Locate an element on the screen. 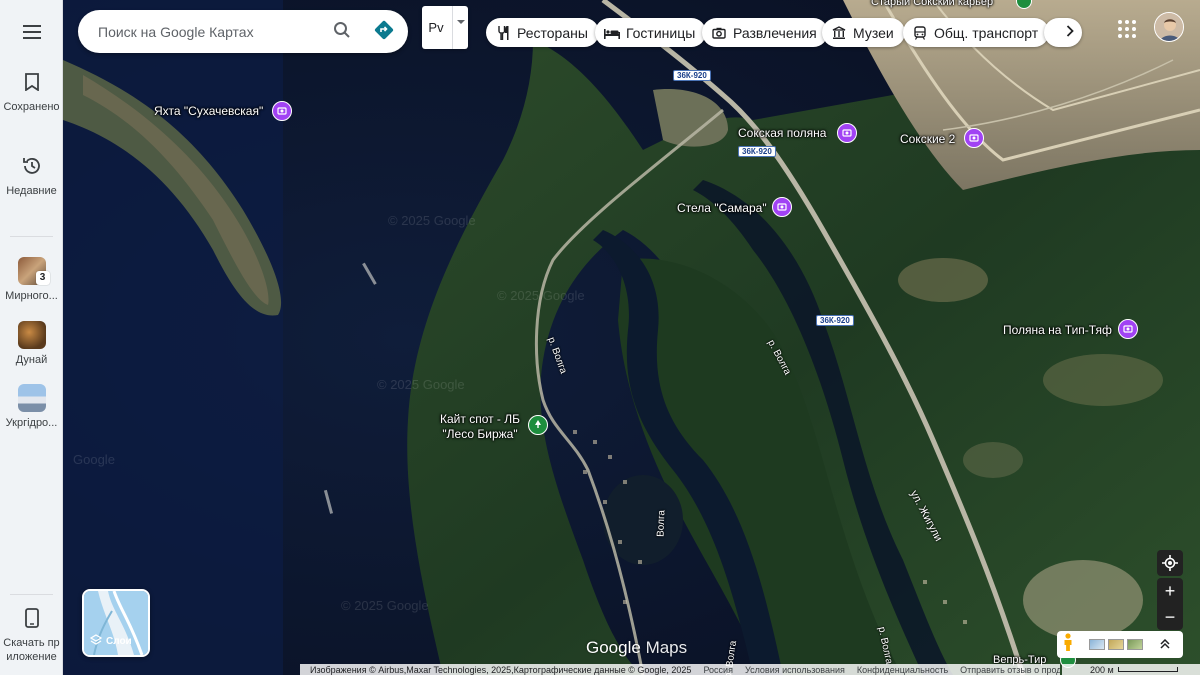  saved-label: Сохранено is located at coordinates (31, 107).